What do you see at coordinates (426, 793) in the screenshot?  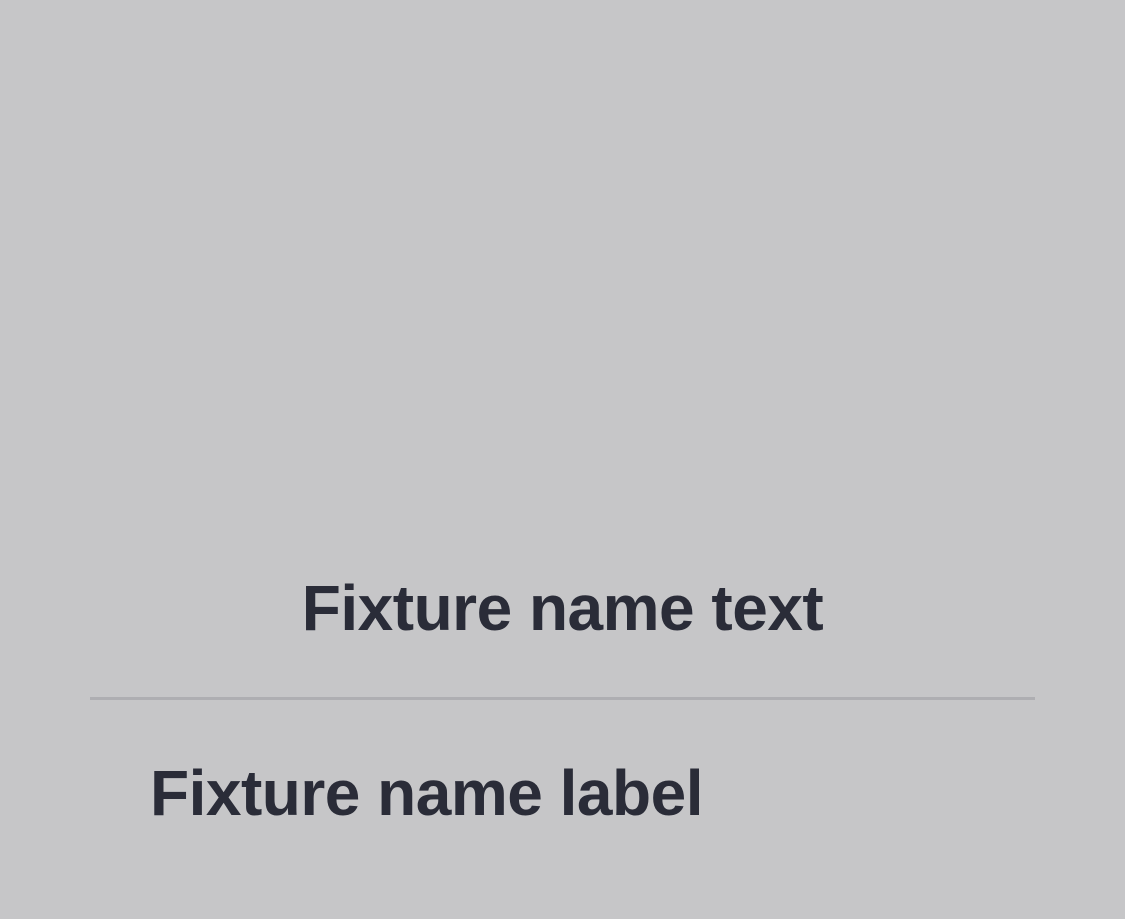 I see `fixture-name-label: Fixture name label` at bounding box center [426, 793].